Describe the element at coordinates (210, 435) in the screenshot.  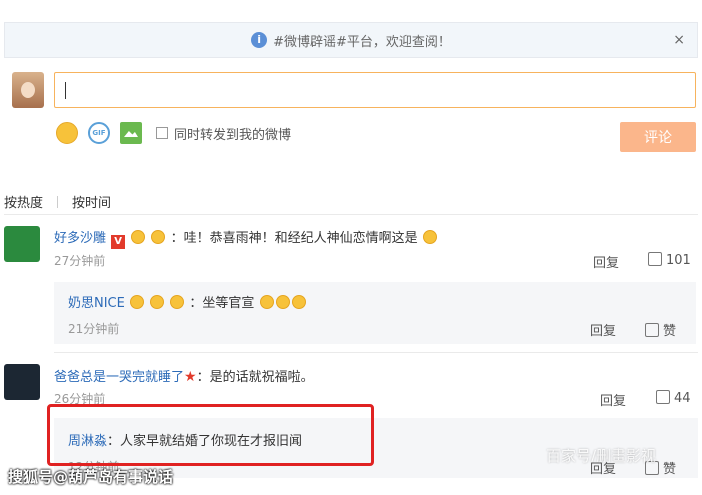
I see `highlight-box` at that location.